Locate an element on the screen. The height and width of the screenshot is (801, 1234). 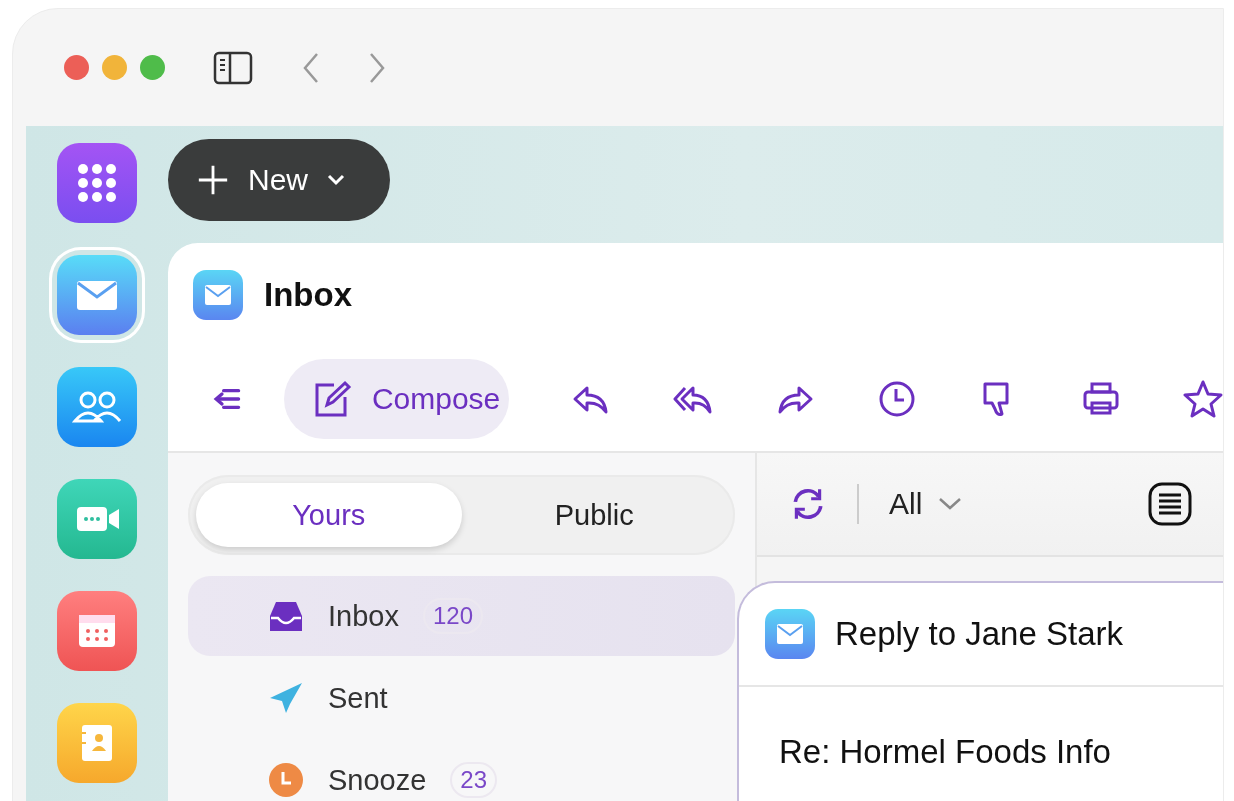
new-button: New is located at coordinates (279, 180).